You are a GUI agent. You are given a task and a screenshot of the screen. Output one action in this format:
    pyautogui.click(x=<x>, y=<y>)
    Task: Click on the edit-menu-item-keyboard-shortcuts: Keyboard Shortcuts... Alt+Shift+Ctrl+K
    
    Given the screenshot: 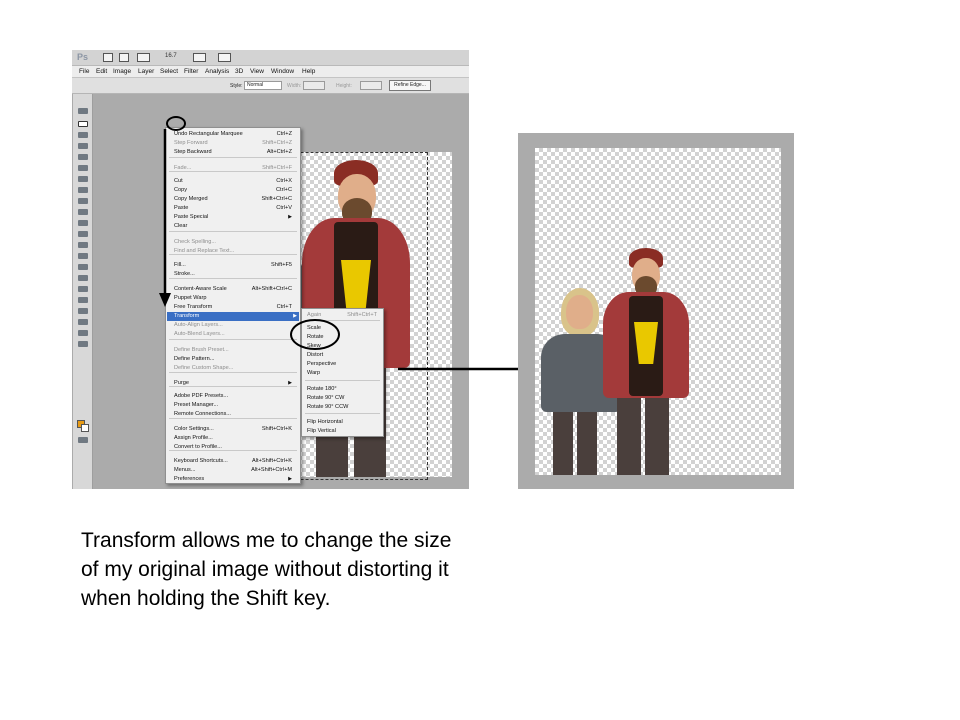 What is the action you would take?
    pyautogui.click(x=234, y=461)
    